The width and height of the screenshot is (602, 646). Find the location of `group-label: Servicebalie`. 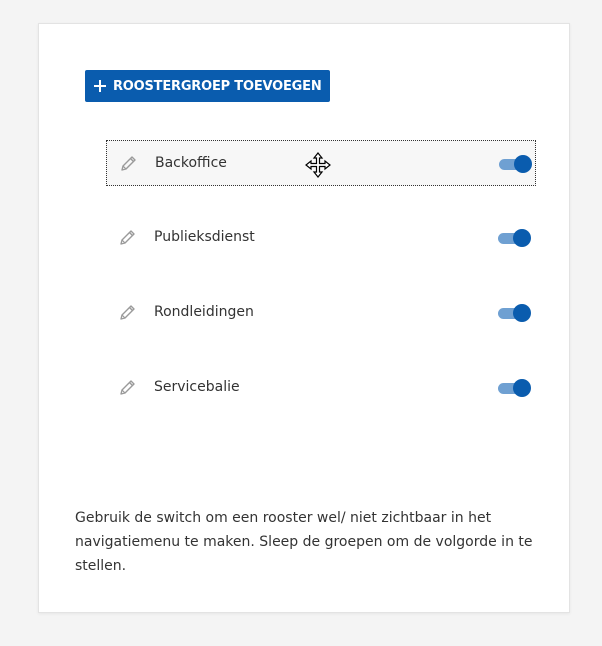

group-label: Servicebalie is located at coordinates (197, 387).